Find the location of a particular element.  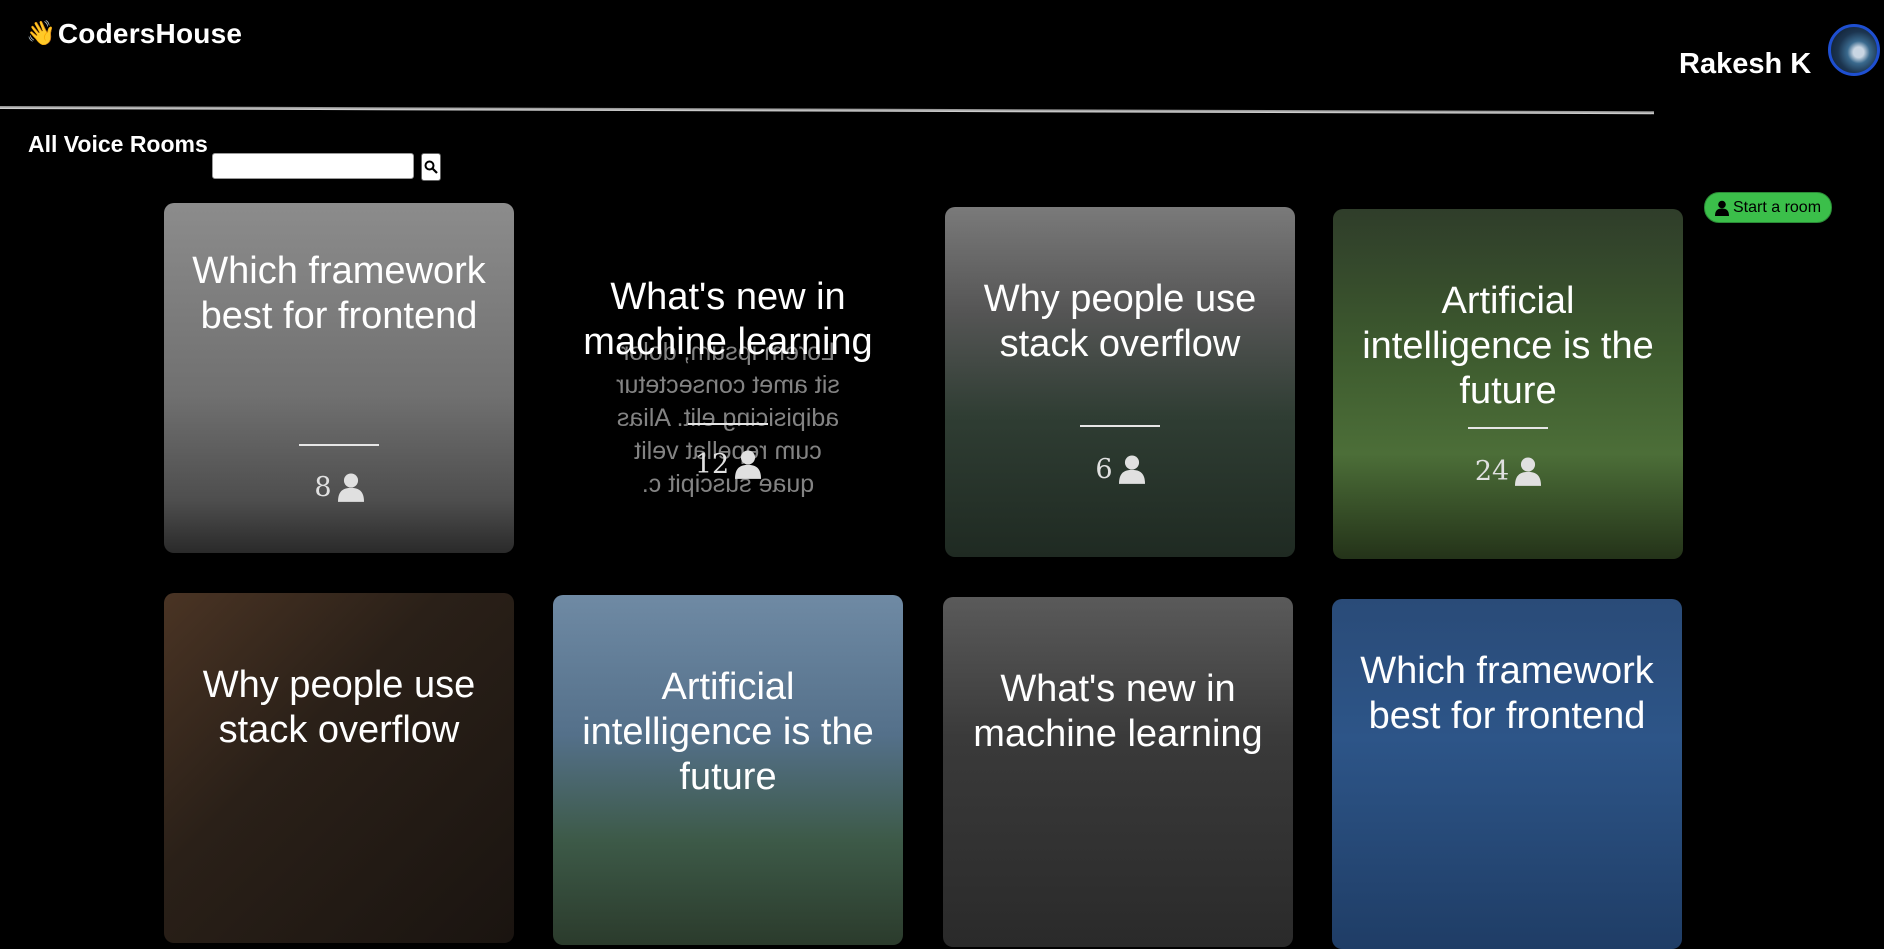

listener-count-value: 12 is located at coordinates (712, 464).